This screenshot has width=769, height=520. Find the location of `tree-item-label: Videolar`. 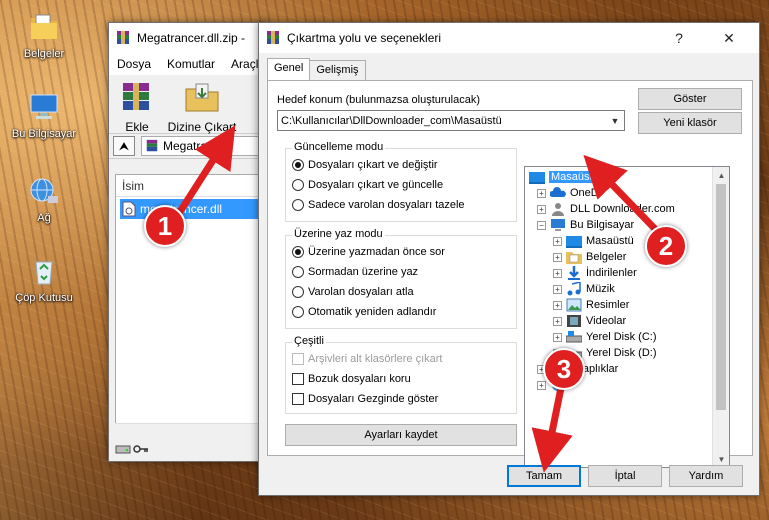

tree-item-label: Videolar is located at coordinates (606, 321).